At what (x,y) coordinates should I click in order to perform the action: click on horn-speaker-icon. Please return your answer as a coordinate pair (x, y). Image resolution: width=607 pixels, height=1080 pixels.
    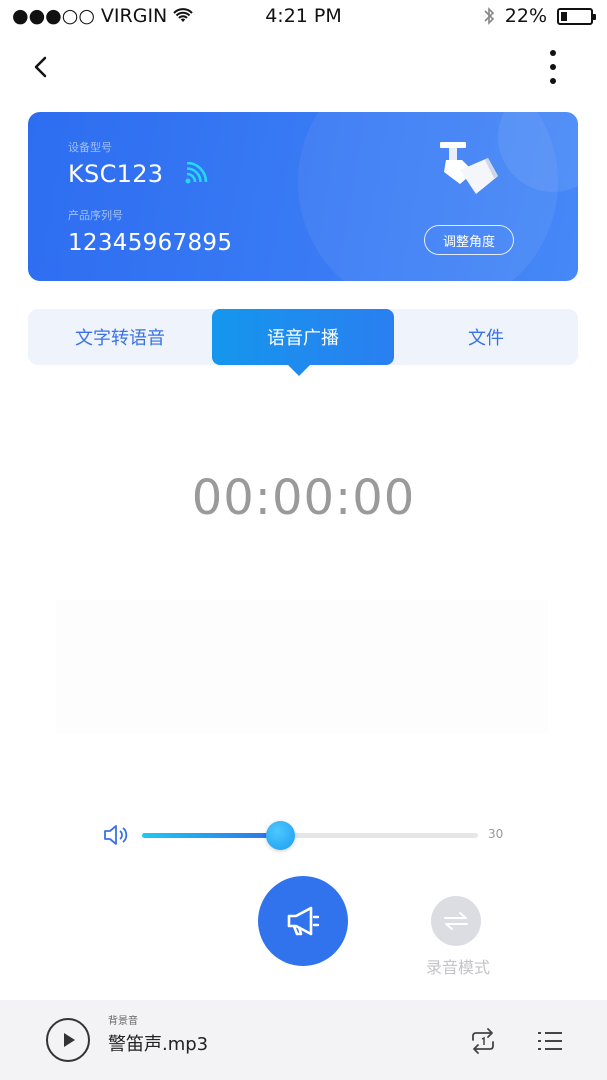
    Looking at the image, I should click on (469, 168).